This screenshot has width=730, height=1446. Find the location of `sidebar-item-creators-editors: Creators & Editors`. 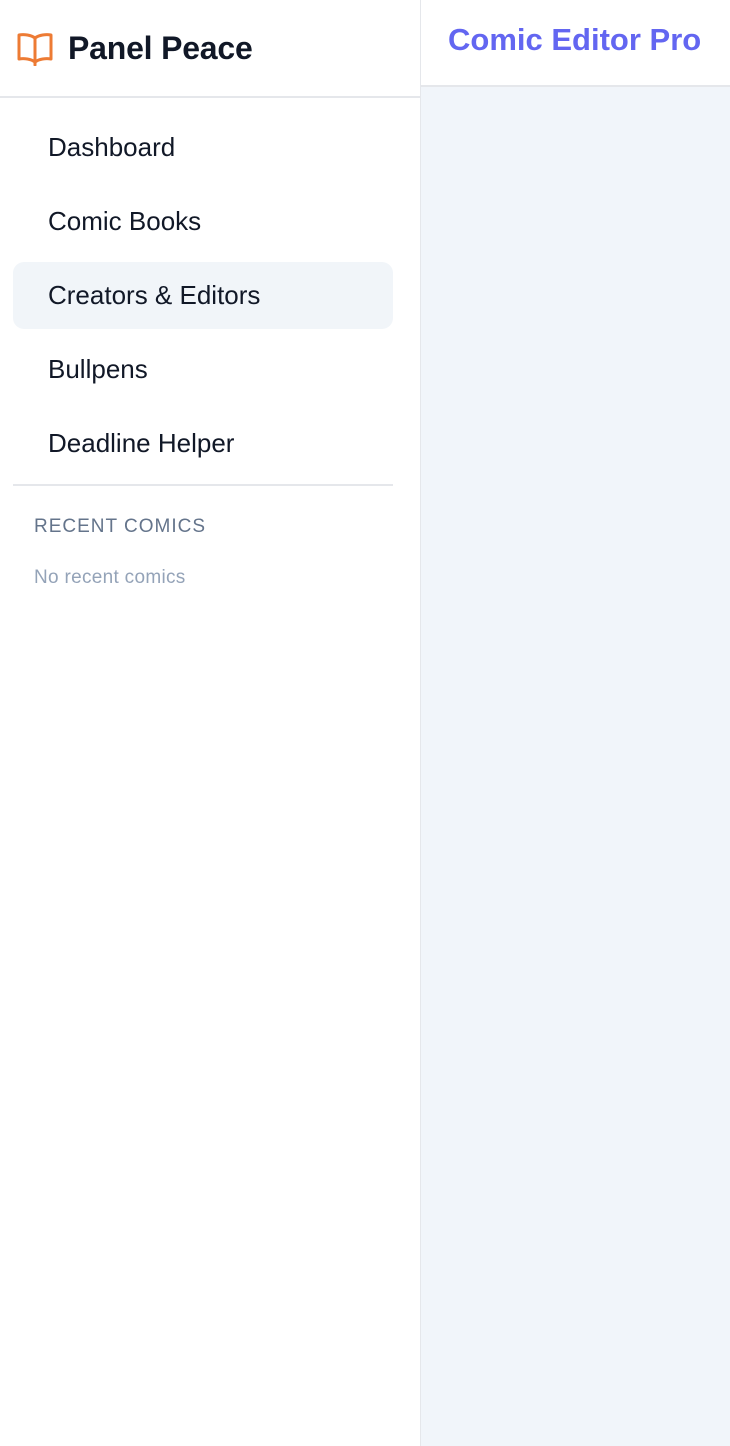

sidebar-item-creators-editors: Creators & Editors is located at coordinates (203, 295).